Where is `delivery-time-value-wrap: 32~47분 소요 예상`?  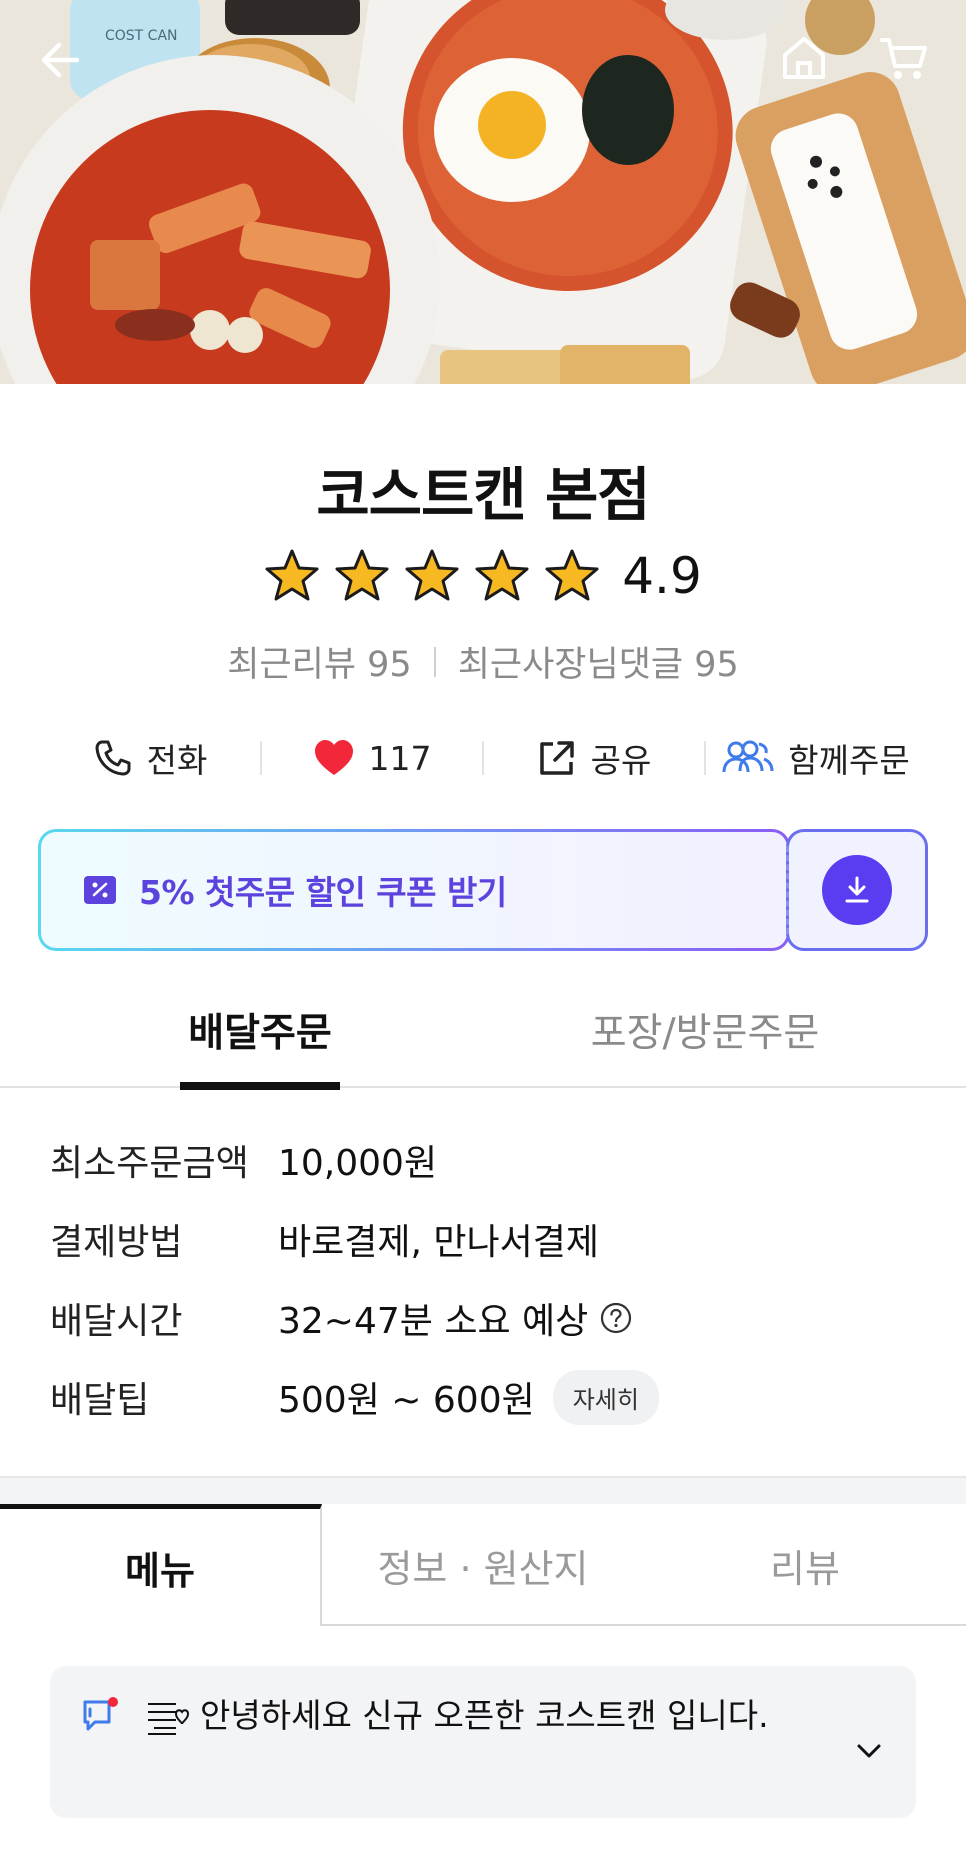
delivery-time-value-wrap: 32~47분 소요 예상 is located at coordinates (455, 1318).